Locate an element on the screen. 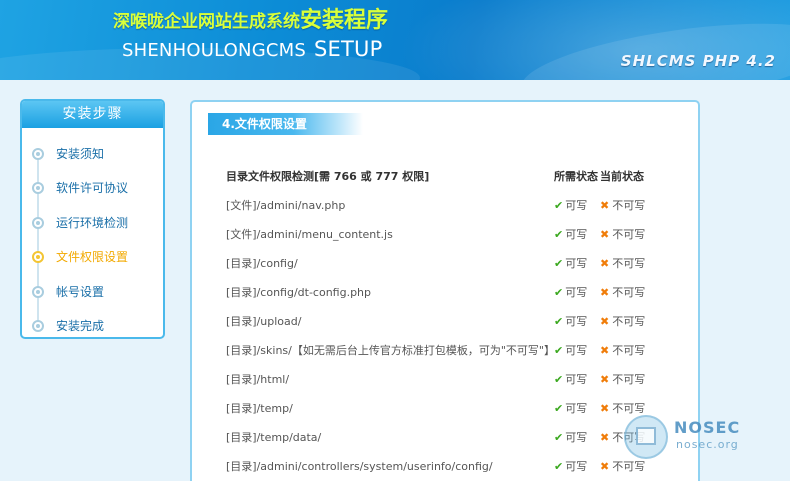 This screenshot has width=790, height=481. row-path: [目录]/html/ is located at coordinates (258, 379).